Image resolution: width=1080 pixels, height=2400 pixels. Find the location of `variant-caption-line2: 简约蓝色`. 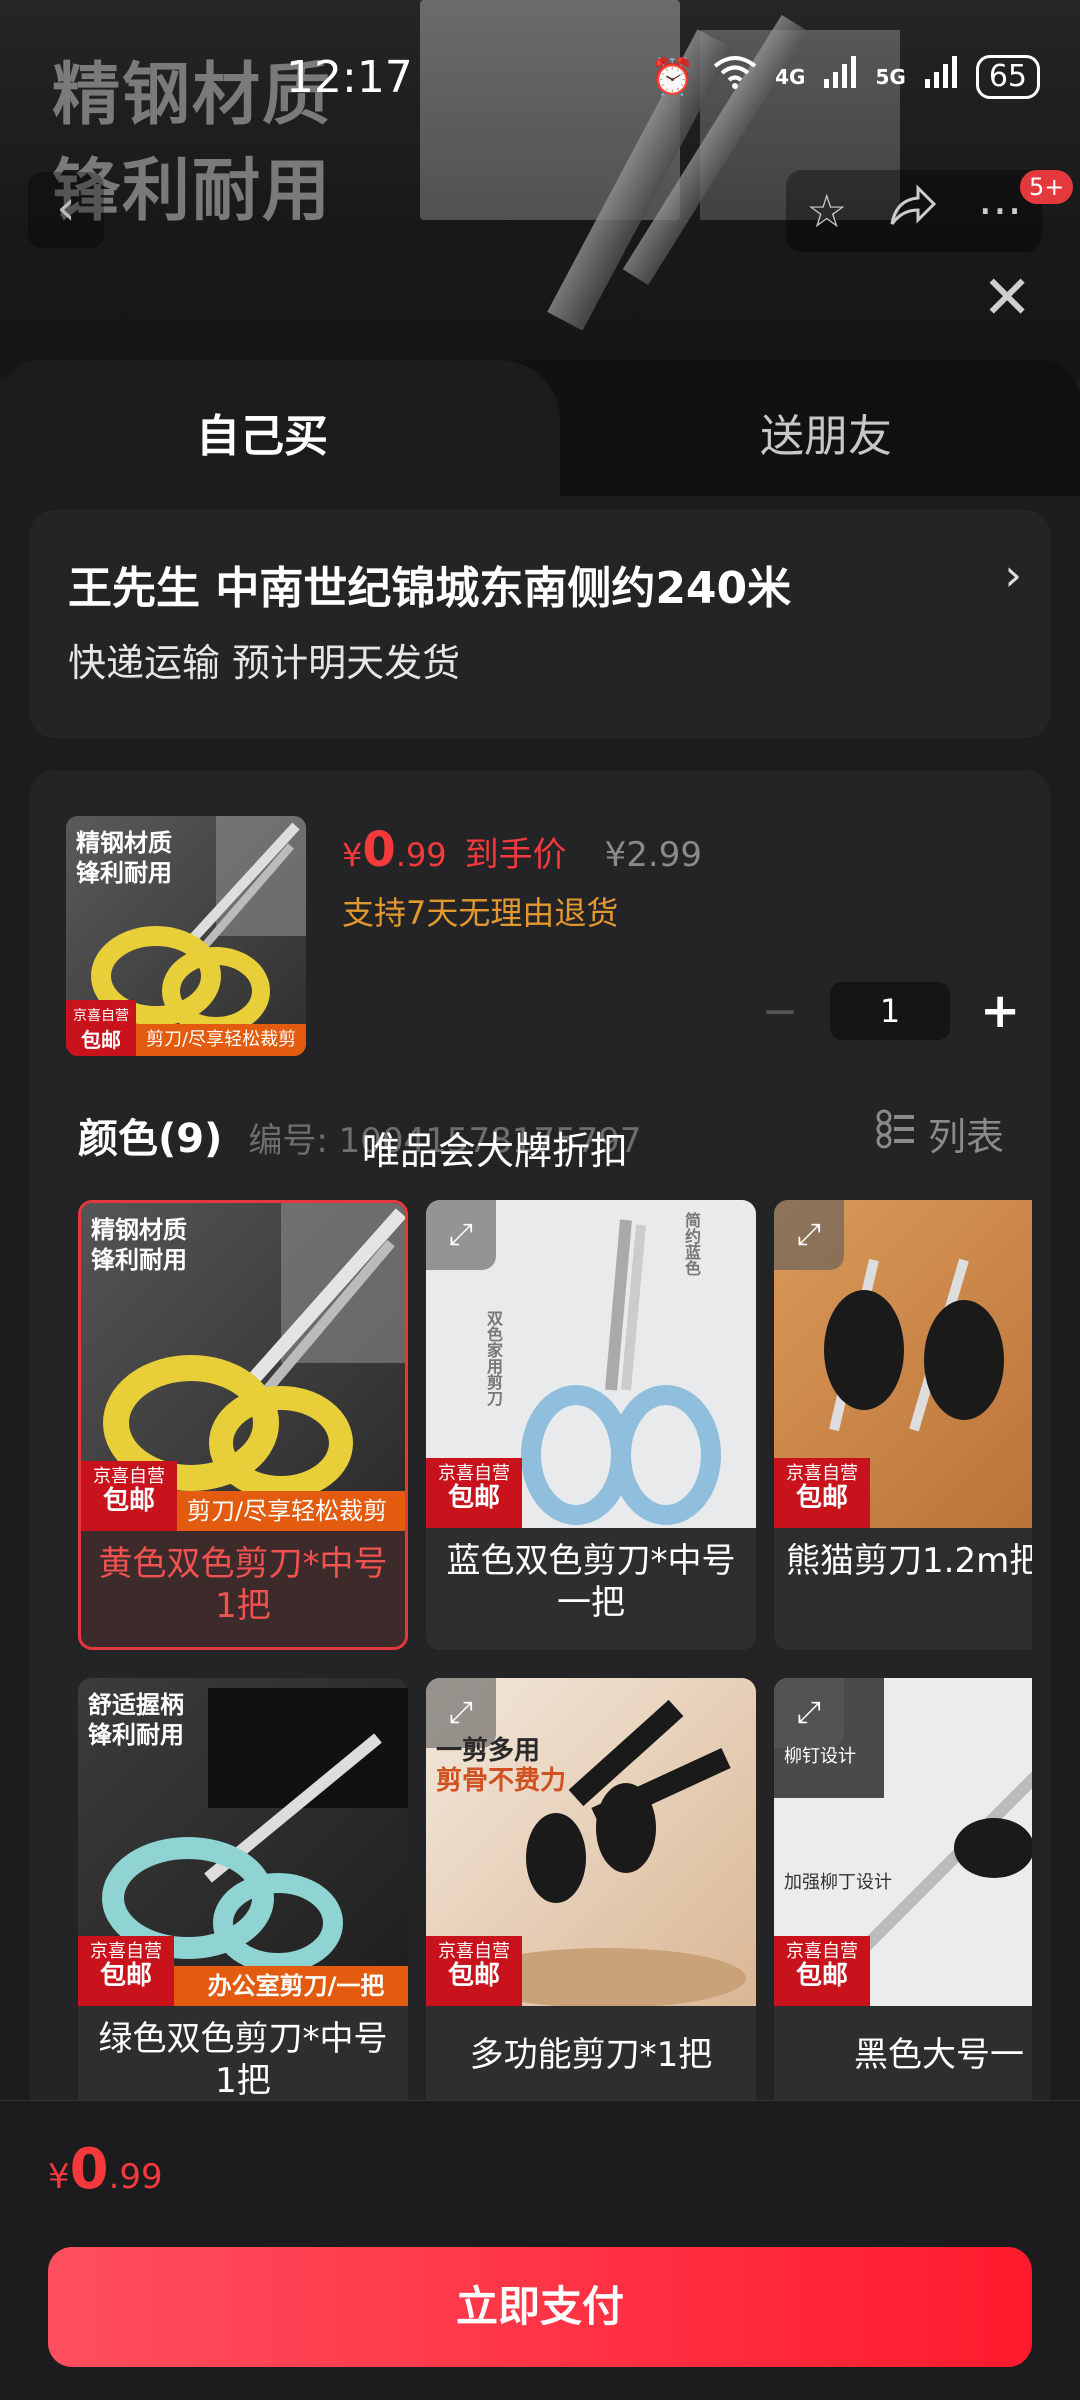

variant-caption-line2: 简约蓝色 is located at coordinates (691, 1244).